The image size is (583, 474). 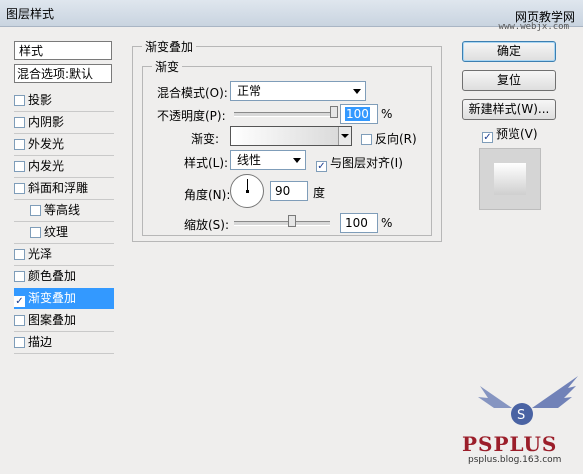 What do you see at coordinates (291, 136) in the screenshot?
I see `gradient-picker` at bounding box center [291, 136].